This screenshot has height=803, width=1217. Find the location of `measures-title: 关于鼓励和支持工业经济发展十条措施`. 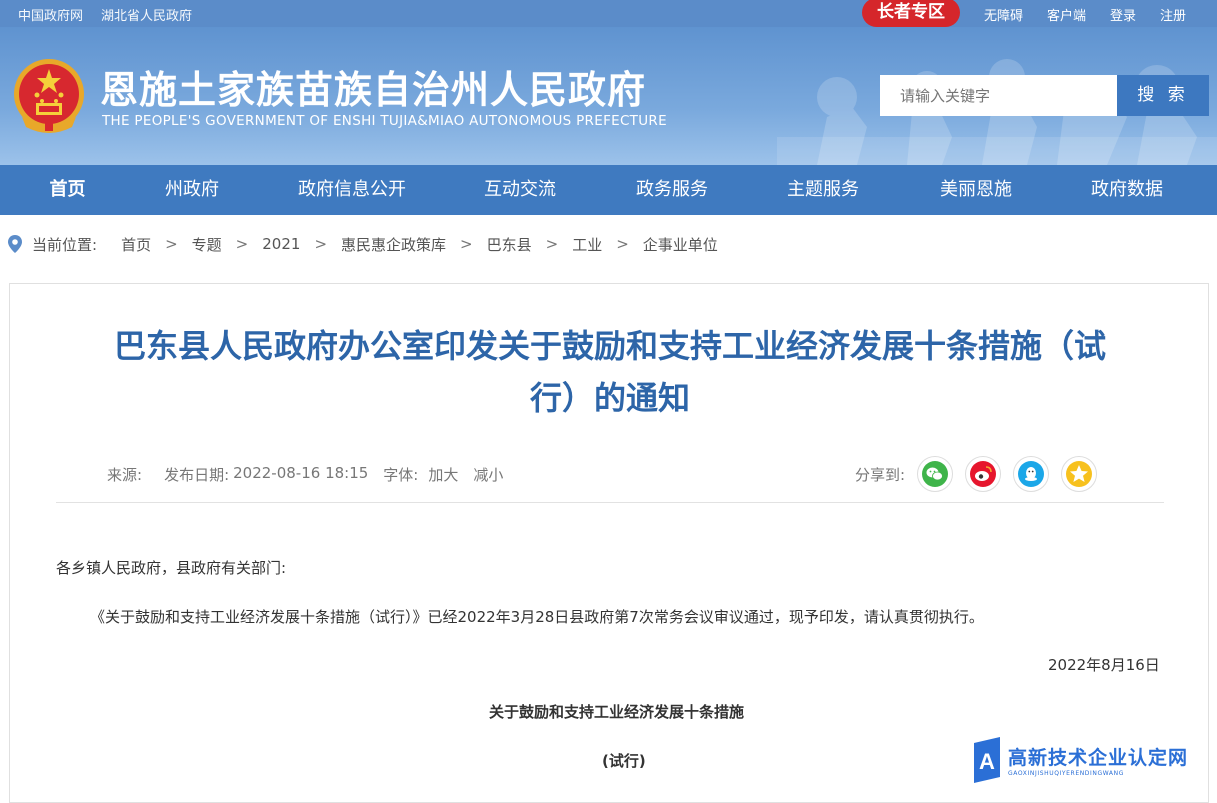

measures-title: 关于鼓励和支持工业经济发展十条措施 is located at coordinates (617, 712).